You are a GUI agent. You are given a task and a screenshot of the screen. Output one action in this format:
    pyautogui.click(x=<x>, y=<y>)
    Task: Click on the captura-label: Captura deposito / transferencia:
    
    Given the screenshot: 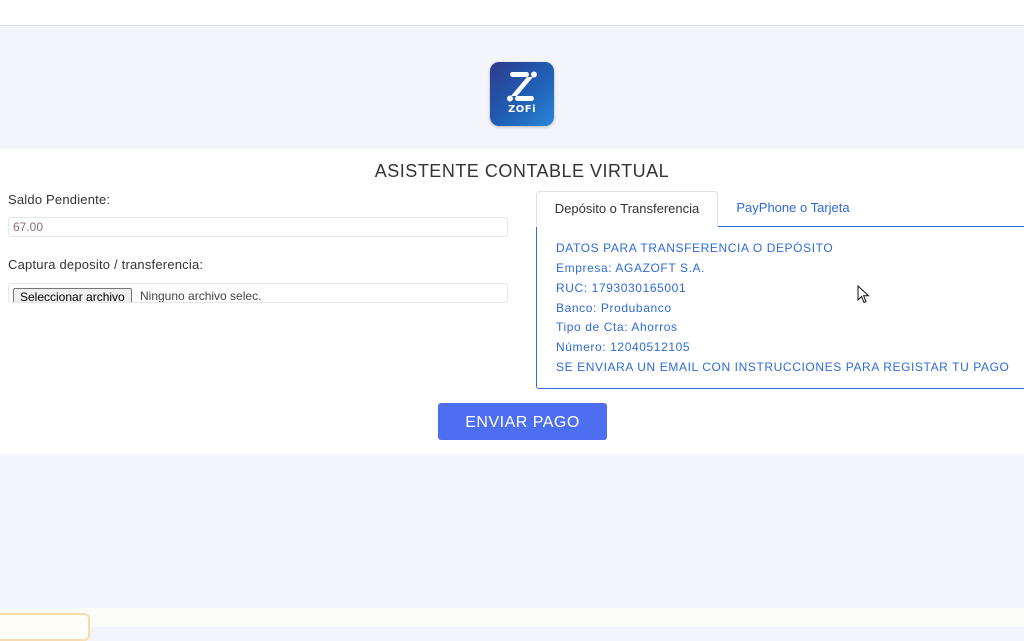 What is the action you would take?
    pyautogui.click(x=106, y=264)
    